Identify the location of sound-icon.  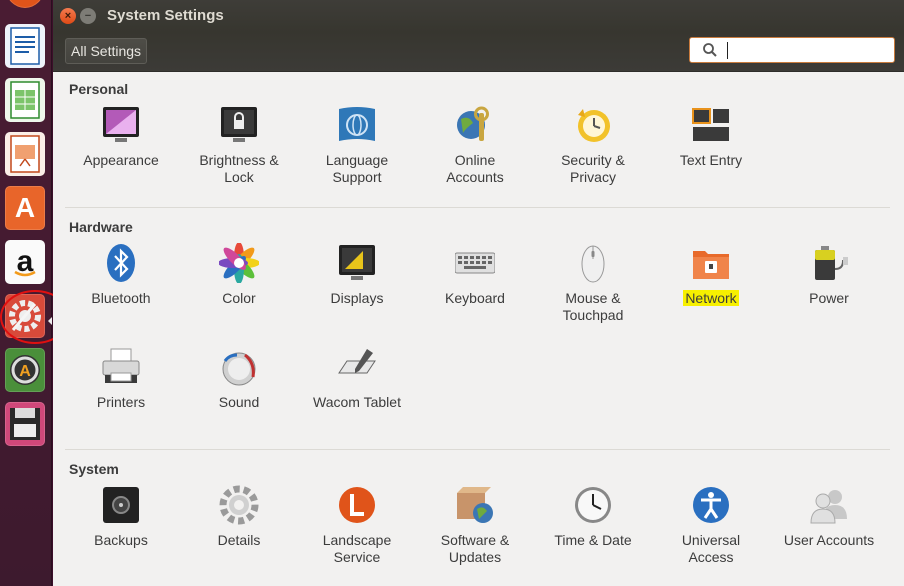
(239, 369).